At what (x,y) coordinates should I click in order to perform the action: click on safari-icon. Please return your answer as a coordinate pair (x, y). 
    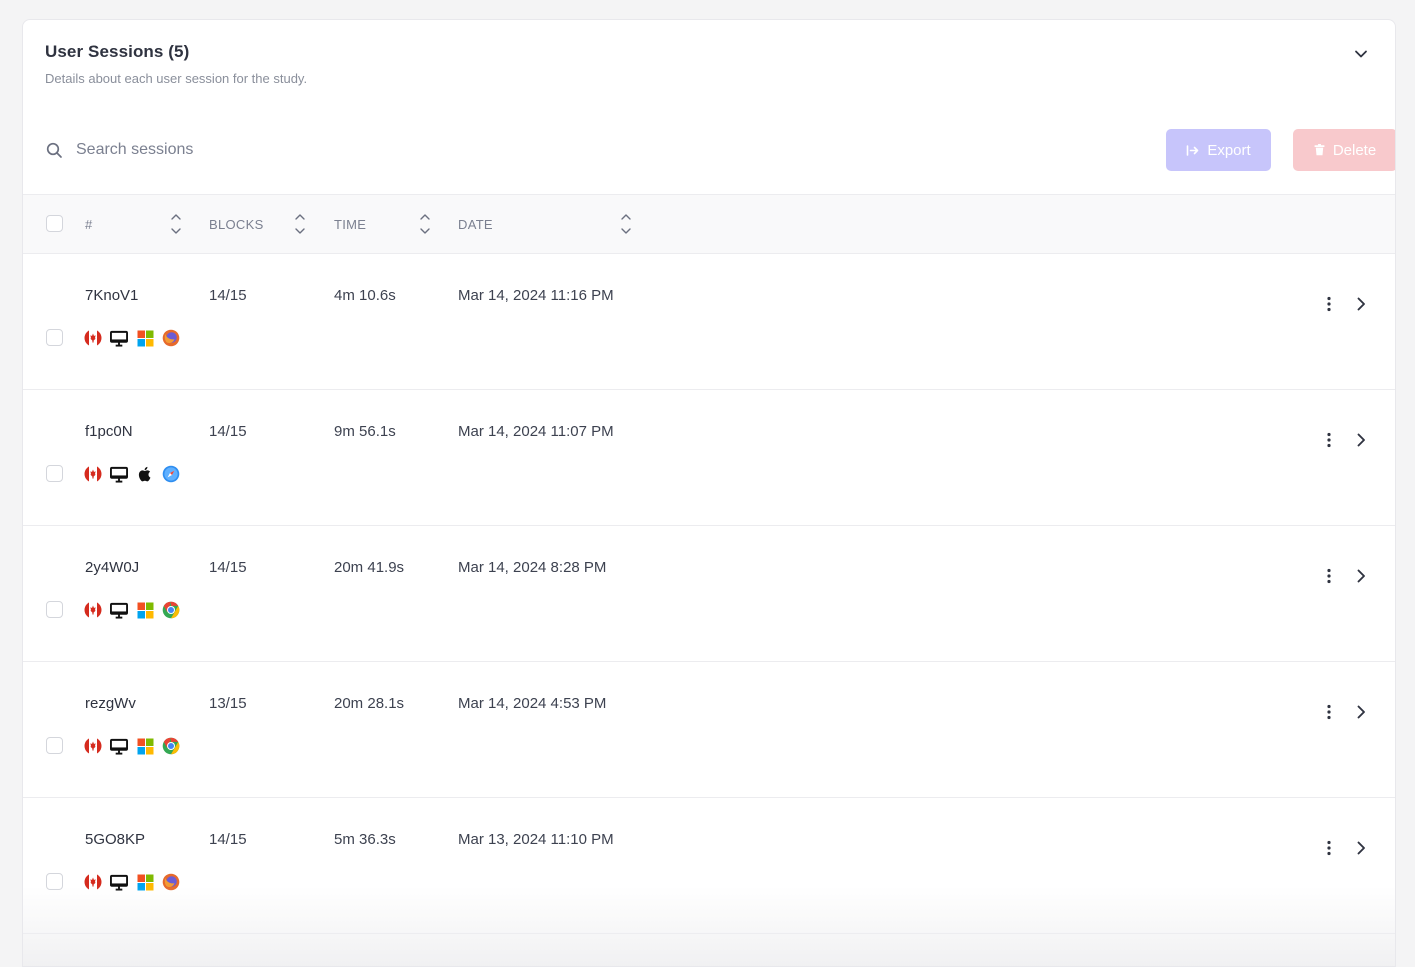
    Looking at the image, I should click on (171, 474).